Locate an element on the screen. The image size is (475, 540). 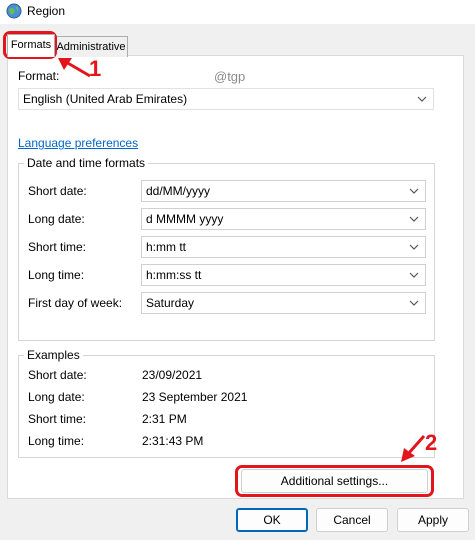
examples-title: Examples is located at coordinates (53, 355).